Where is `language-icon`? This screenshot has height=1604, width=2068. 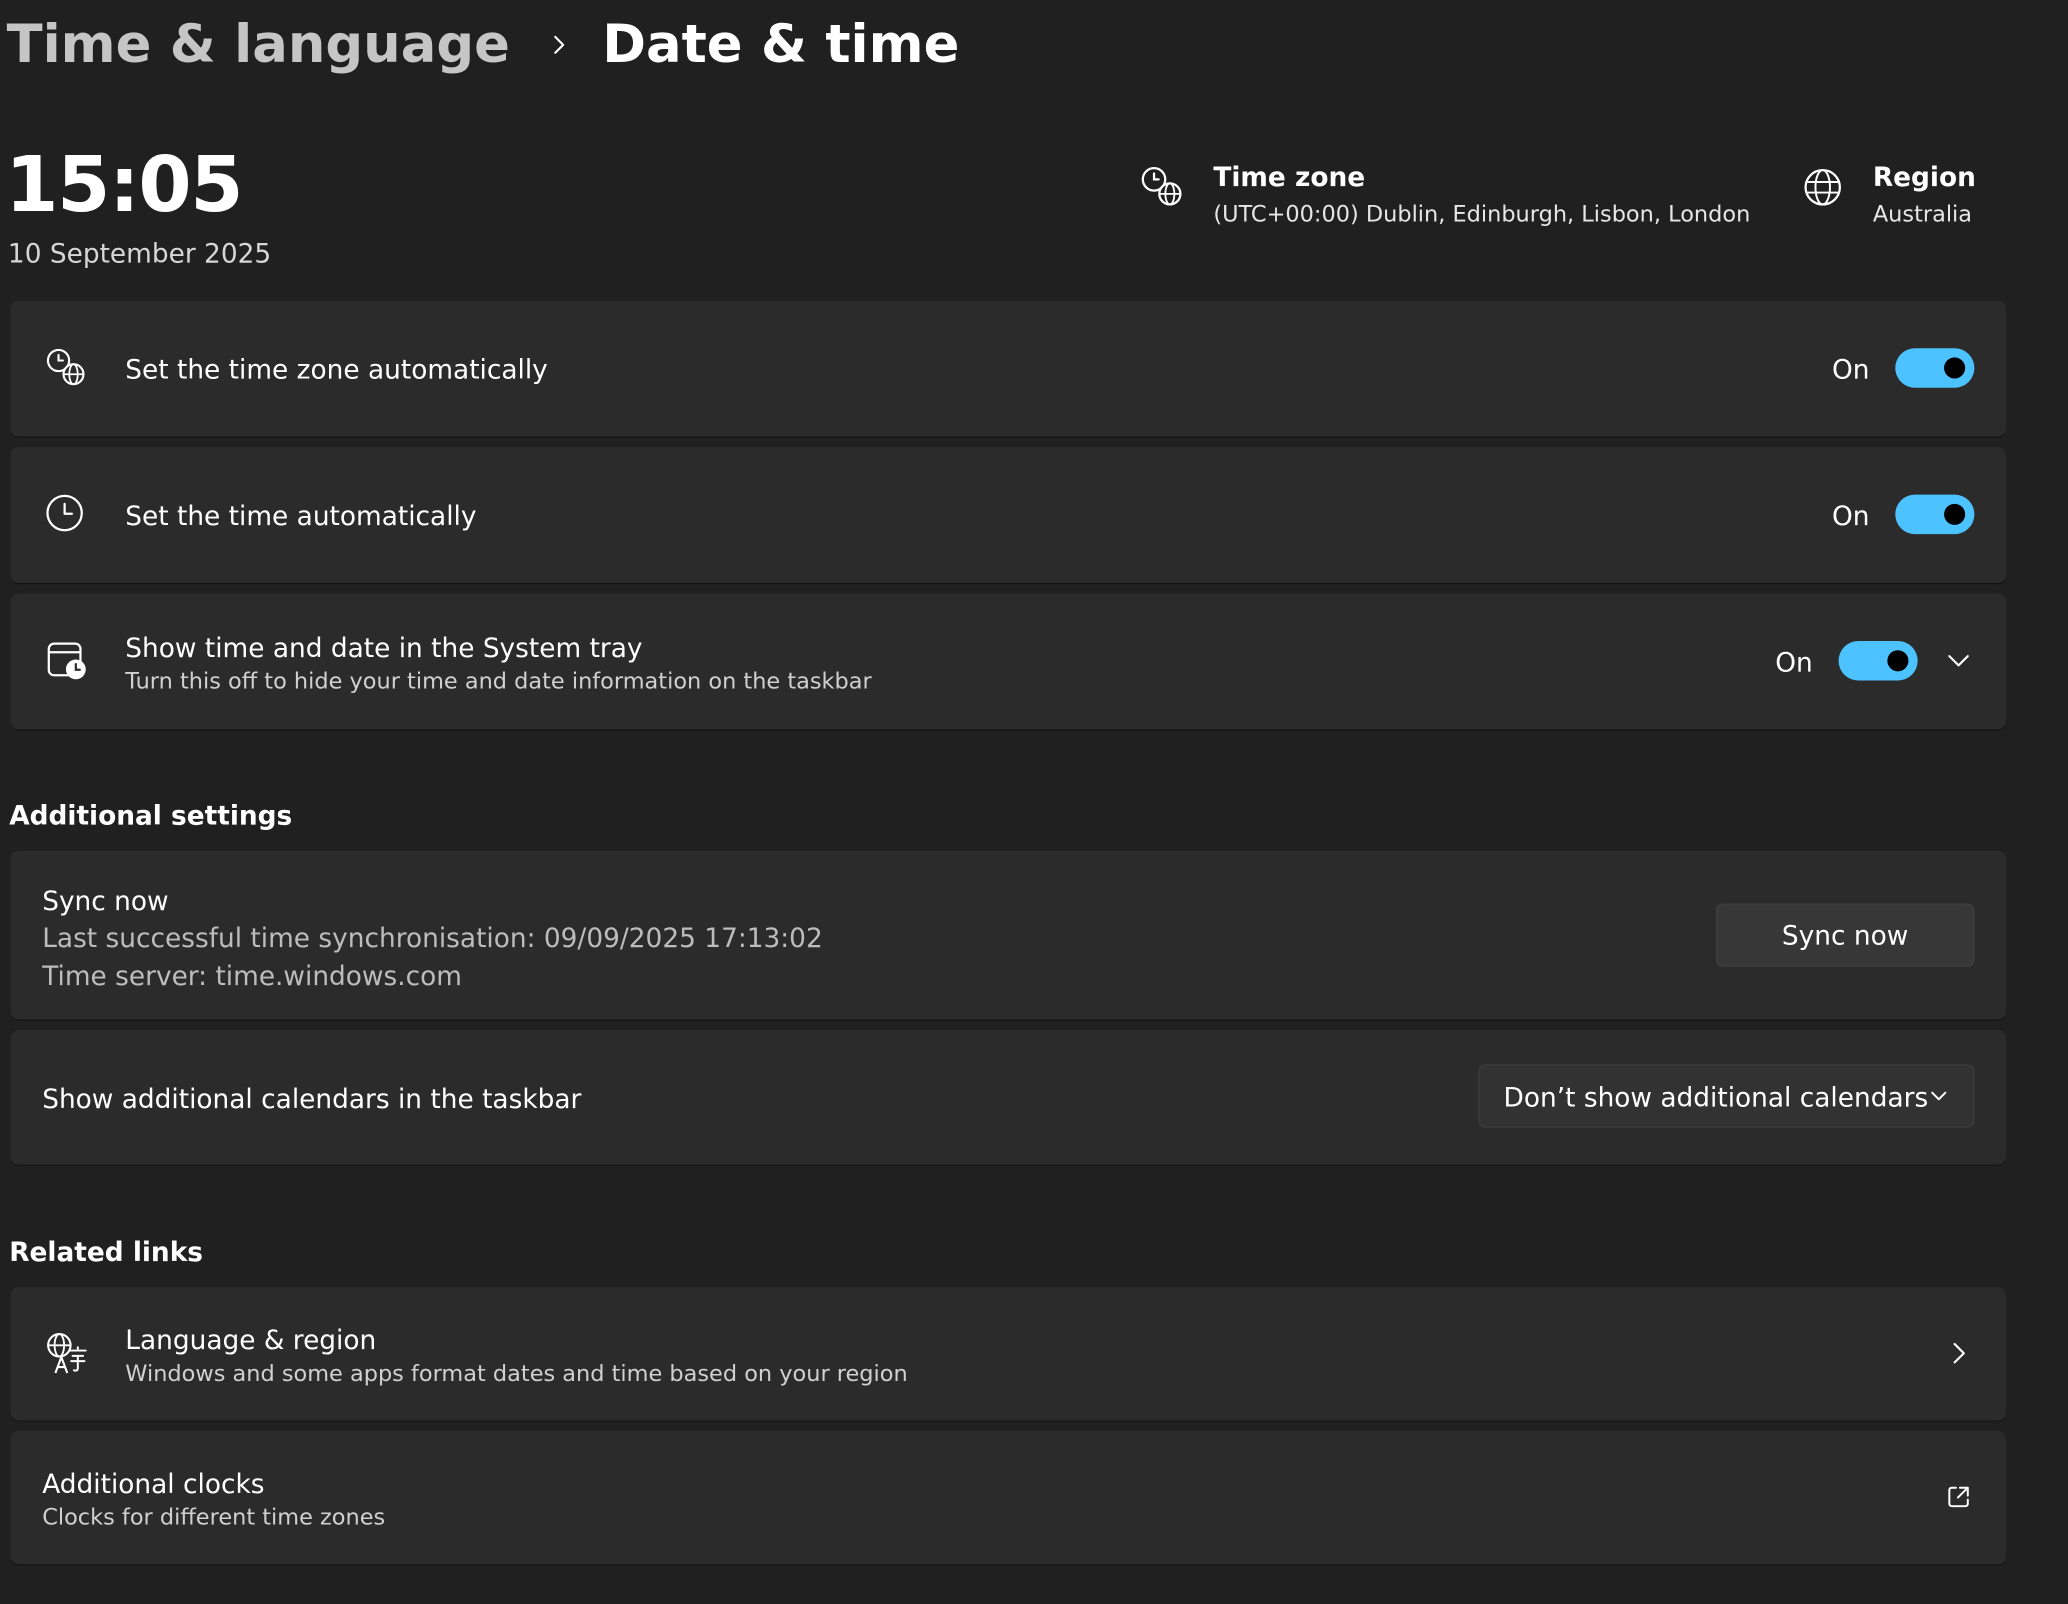
language-icon is located at coordinates (67, 1353).